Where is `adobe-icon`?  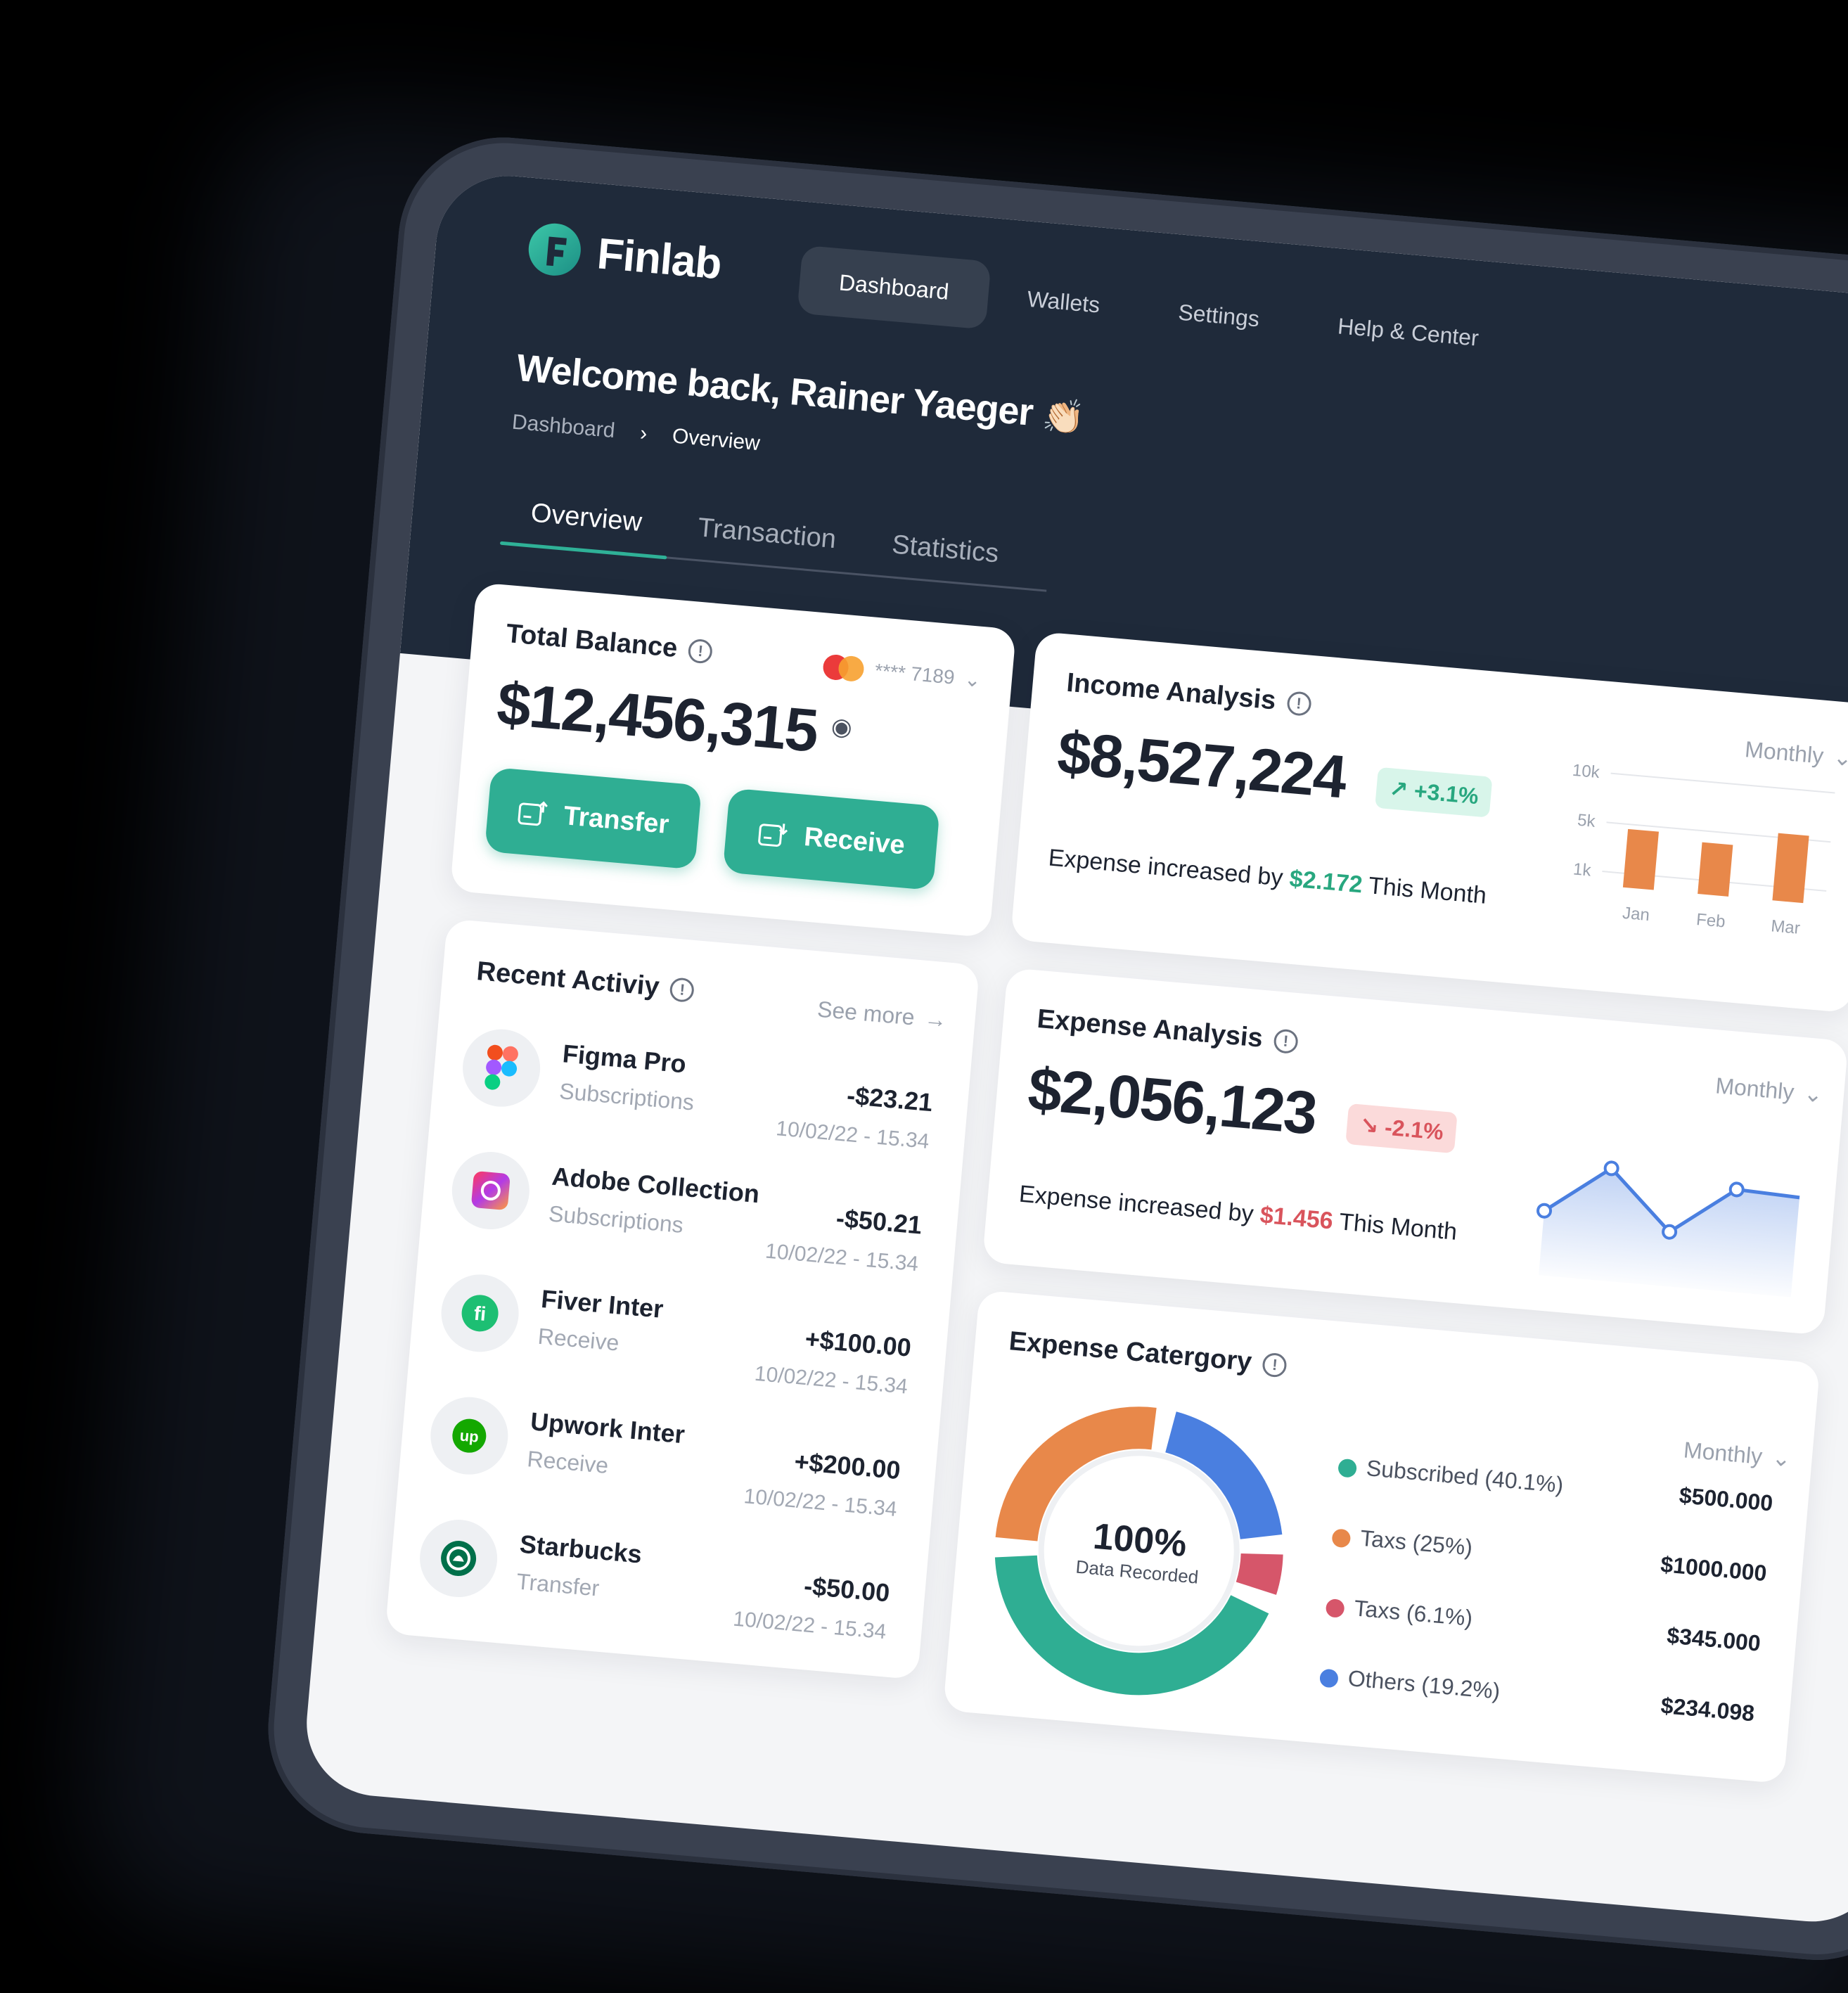
adobe-icon is located at coordinates (491, 1190).